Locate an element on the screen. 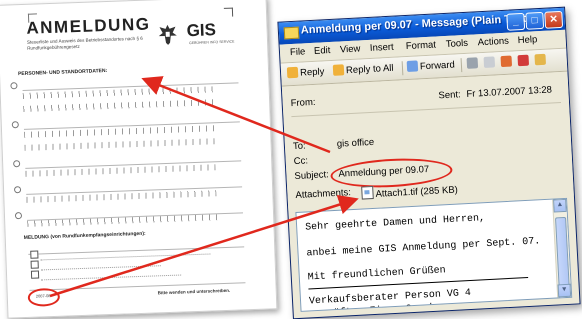  flag-button is located at coordinates (507, 62).